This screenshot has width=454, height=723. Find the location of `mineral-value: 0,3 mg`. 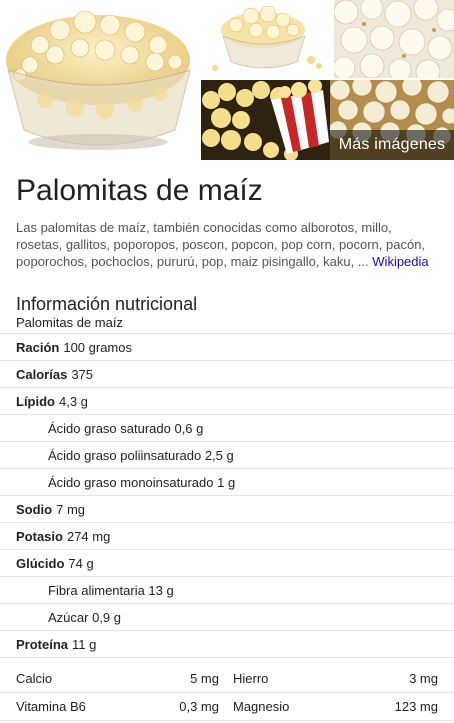

mineral-value: 0,3 mg is located at coordinates (199, 706).